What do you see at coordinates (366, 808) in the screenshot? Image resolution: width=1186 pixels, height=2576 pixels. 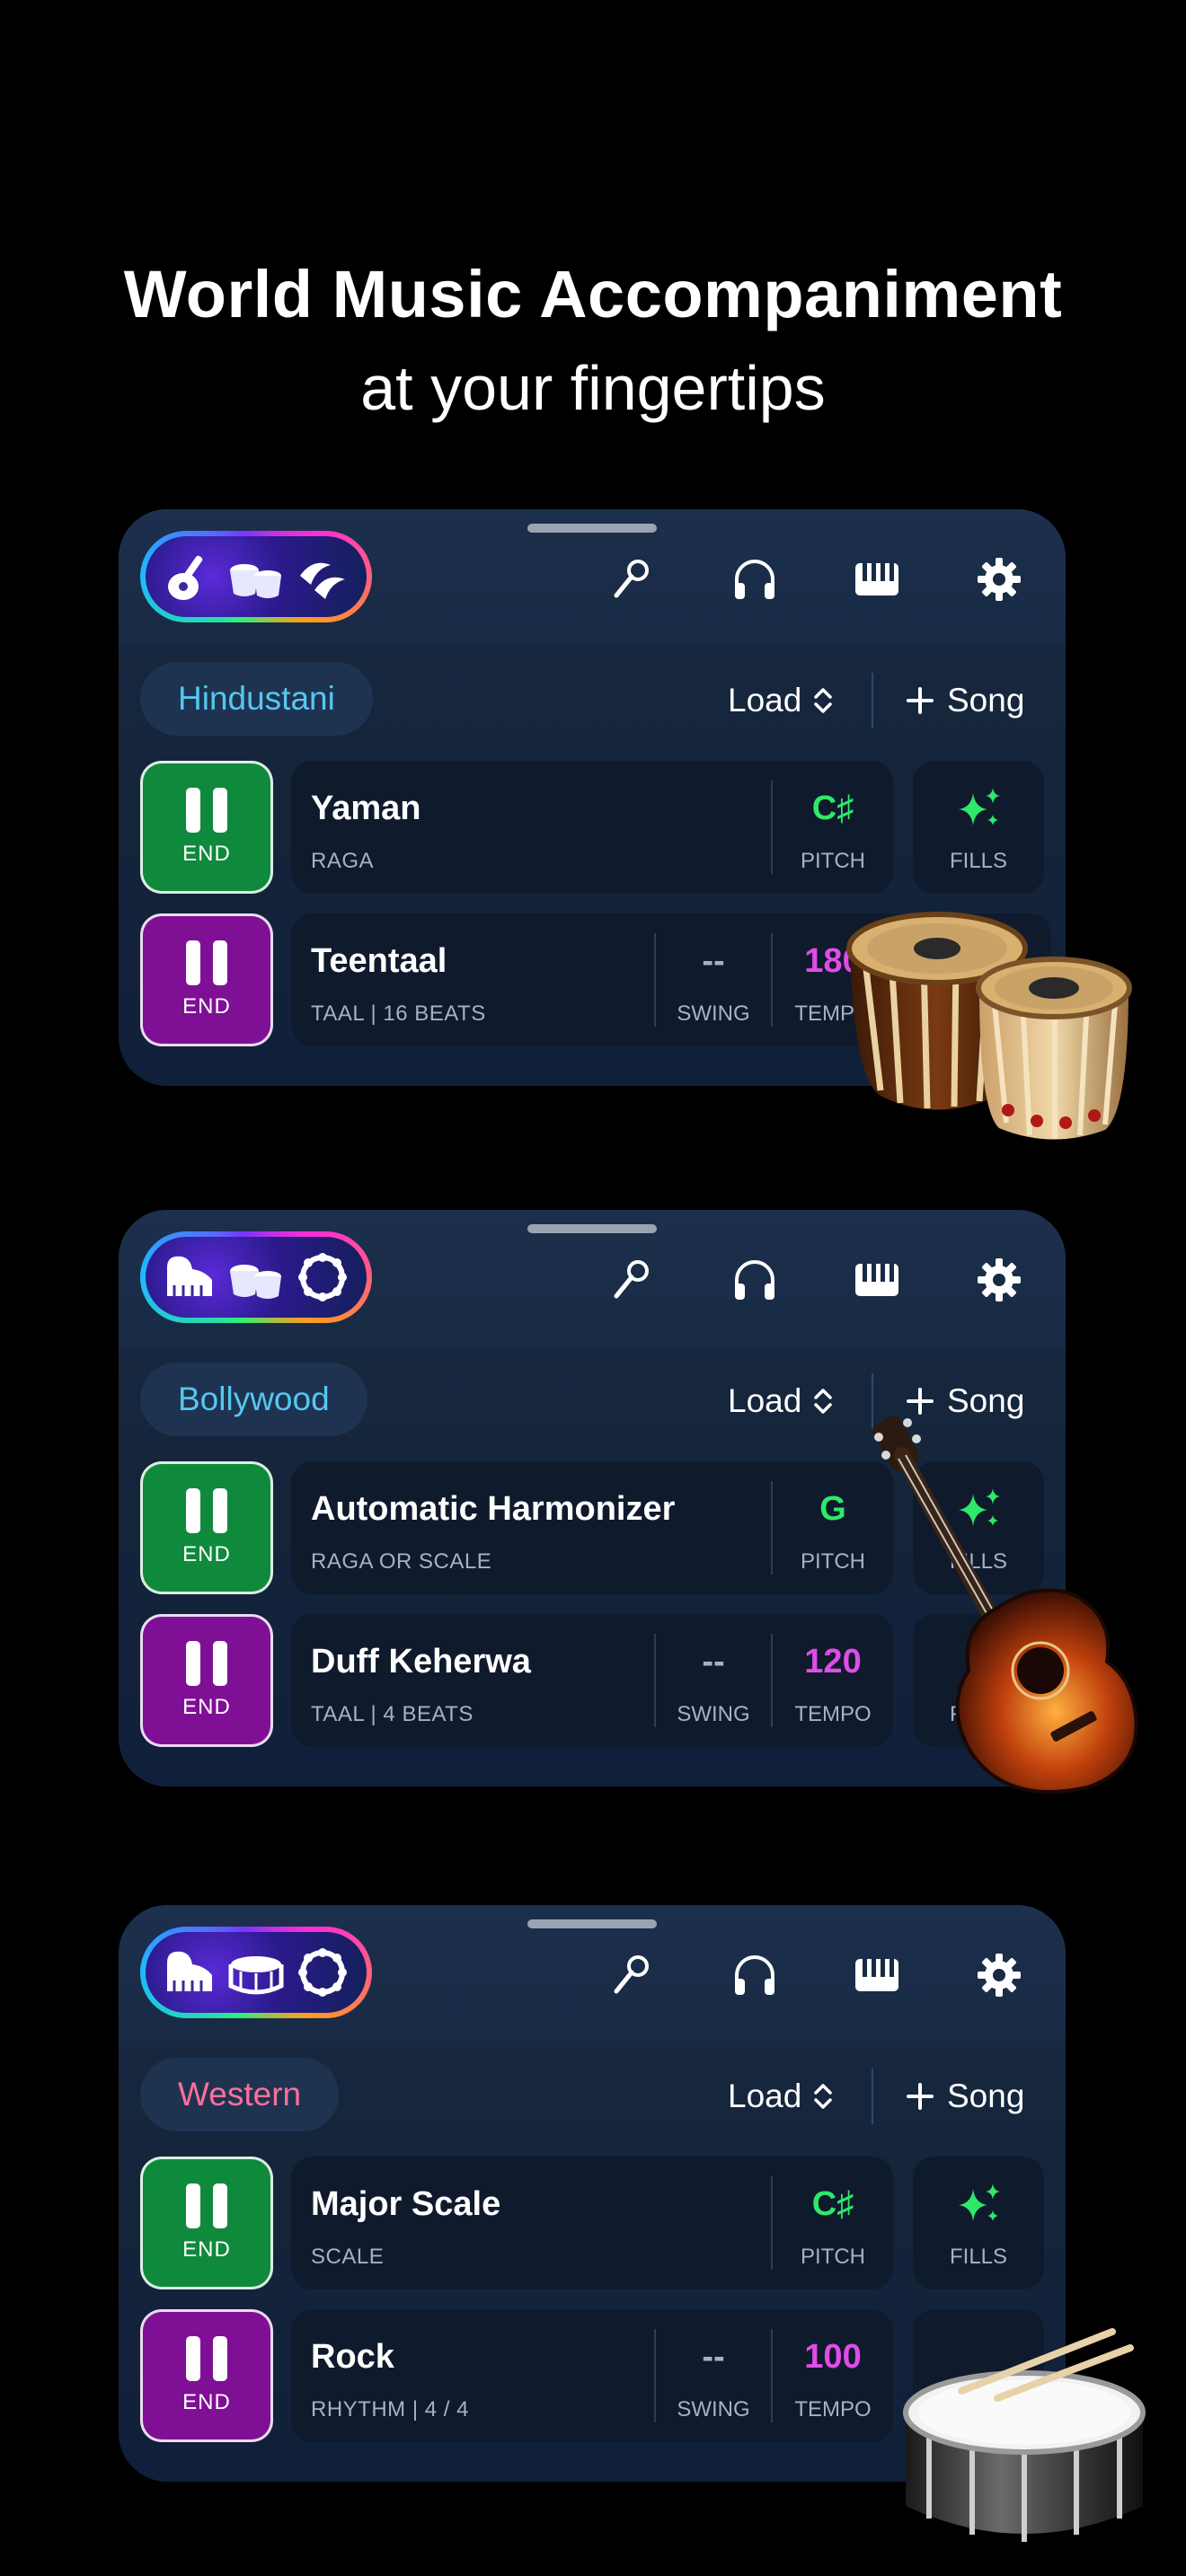 I see `raga-title: Yaman` at bounding box center [366, 808].